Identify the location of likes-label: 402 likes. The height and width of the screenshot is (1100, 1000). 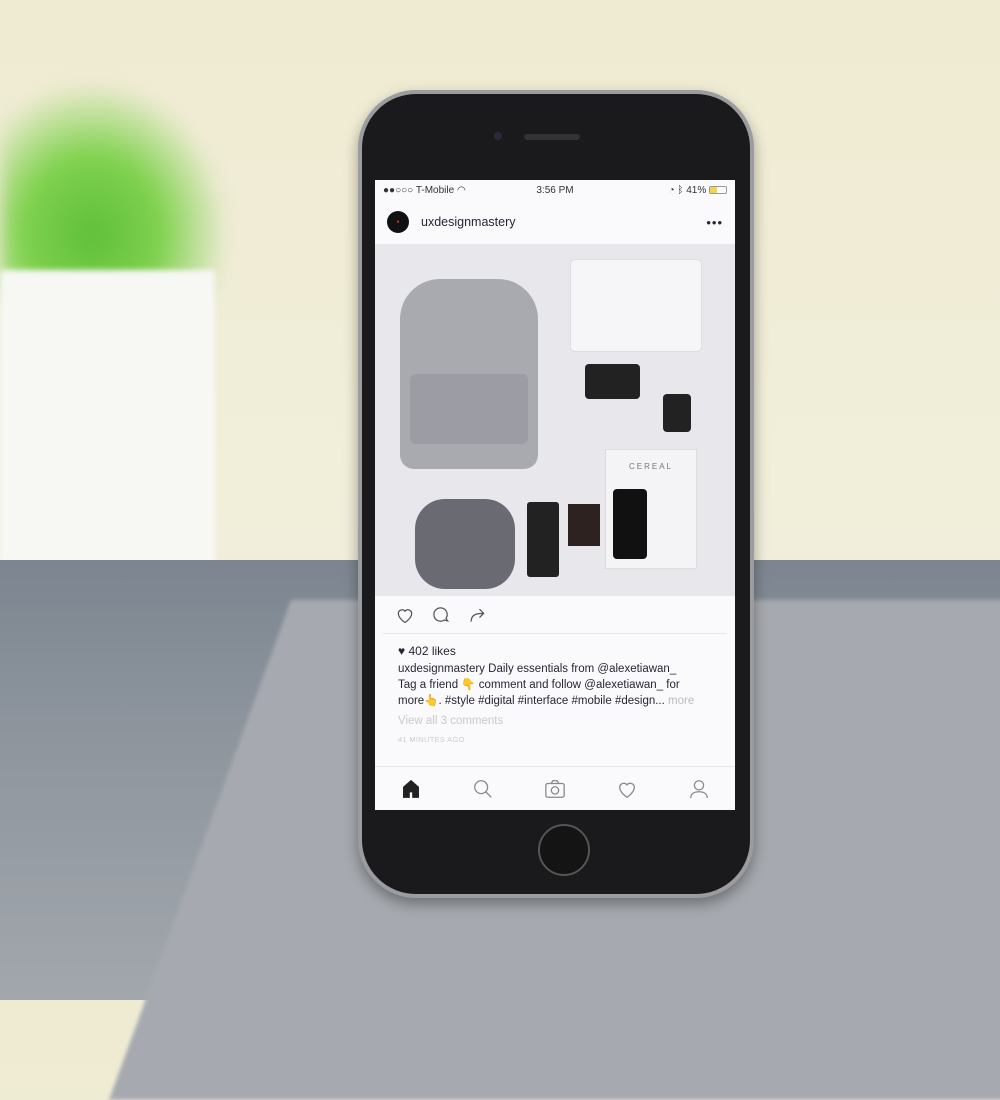
(432, 651).